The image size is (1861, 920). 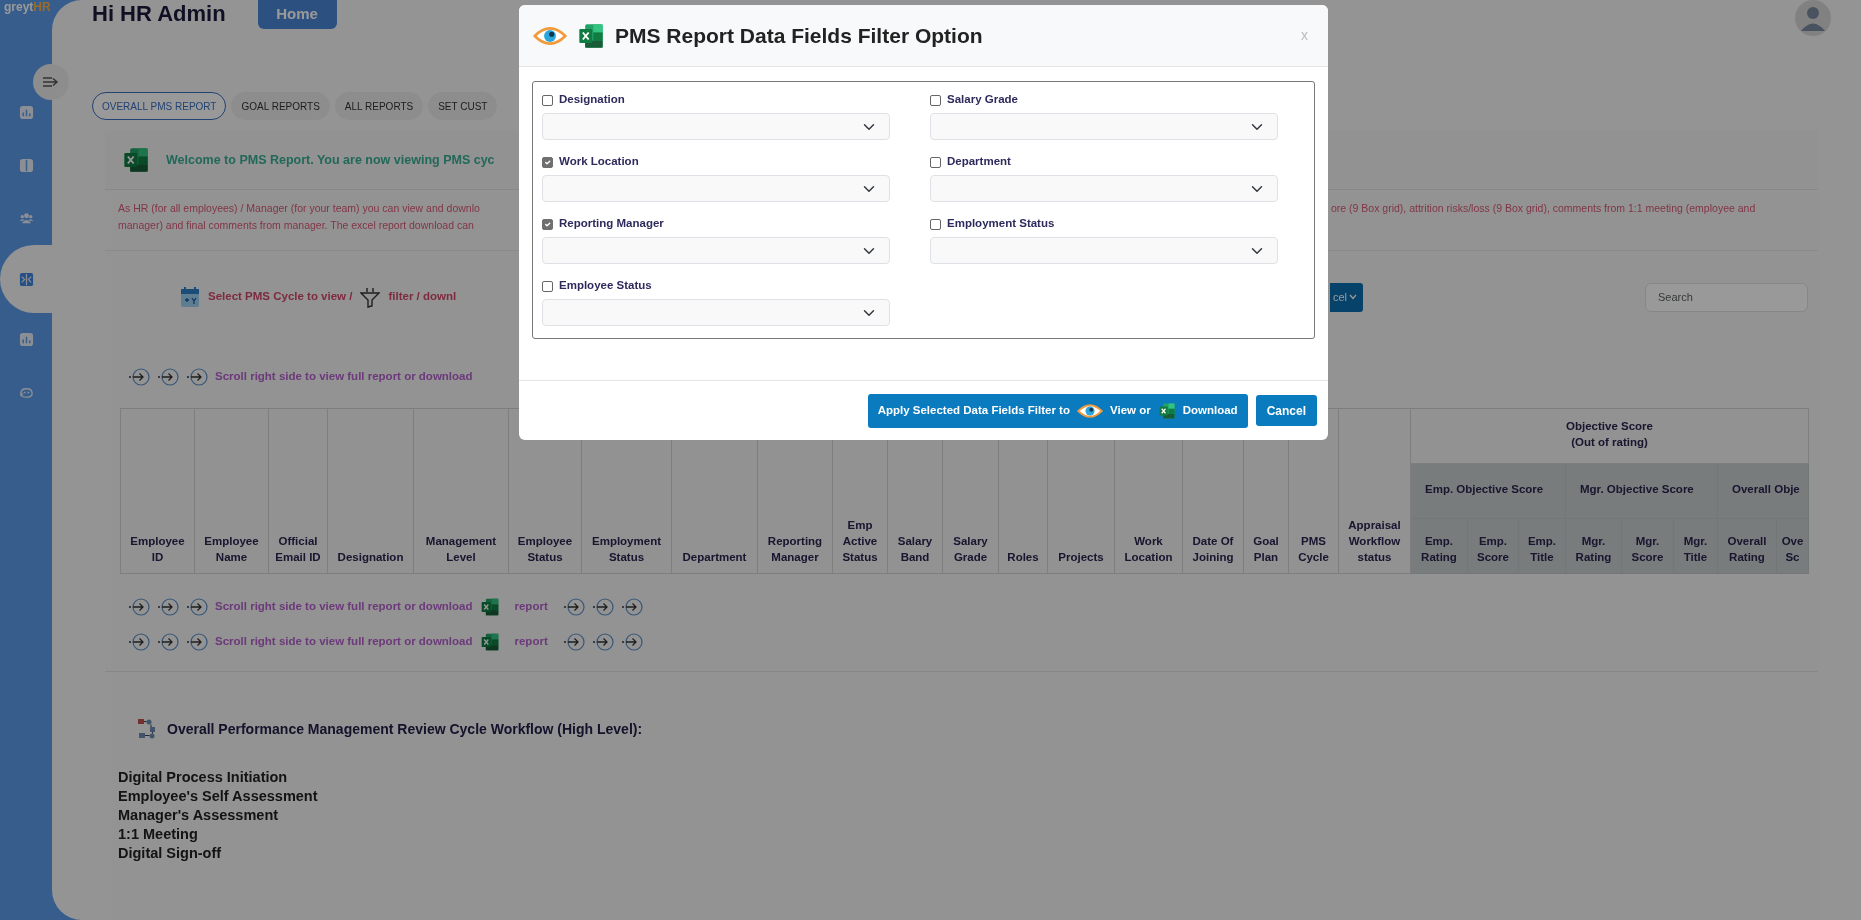 What do you see at coordinates (26, 218) in the screenshot?
I see `people-icon` at bounding box center [26, 218].